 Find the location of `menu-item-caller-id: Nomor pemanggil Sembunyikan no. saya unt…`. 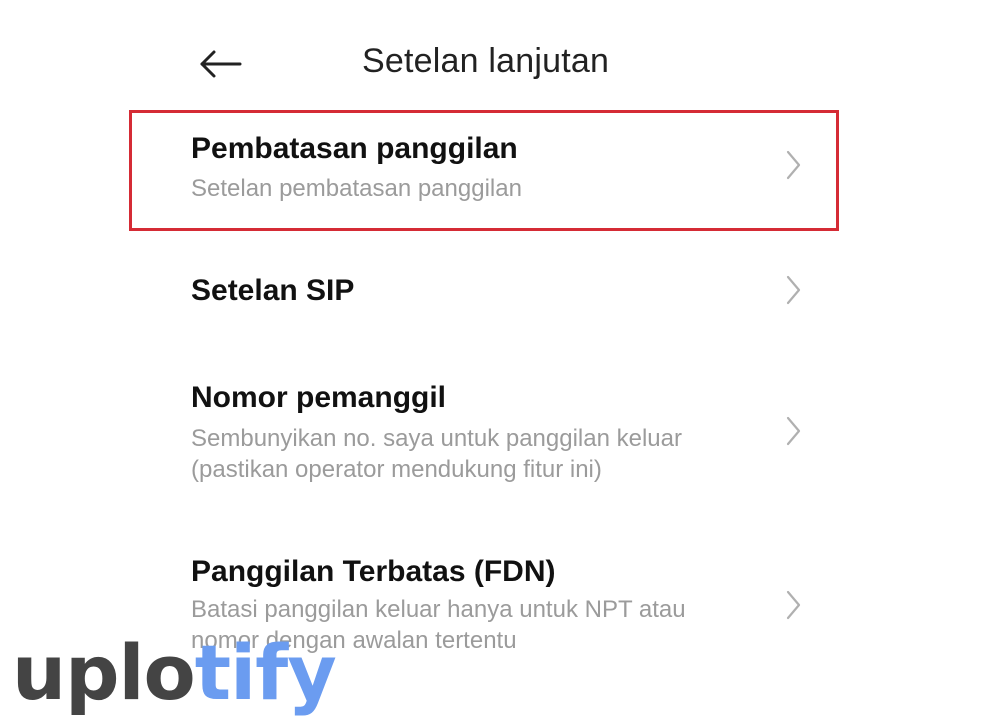

menu-item-caller-id: Nomor pemanggil Sembunyikan no. saya unt… is located at coordinates (483, 432).